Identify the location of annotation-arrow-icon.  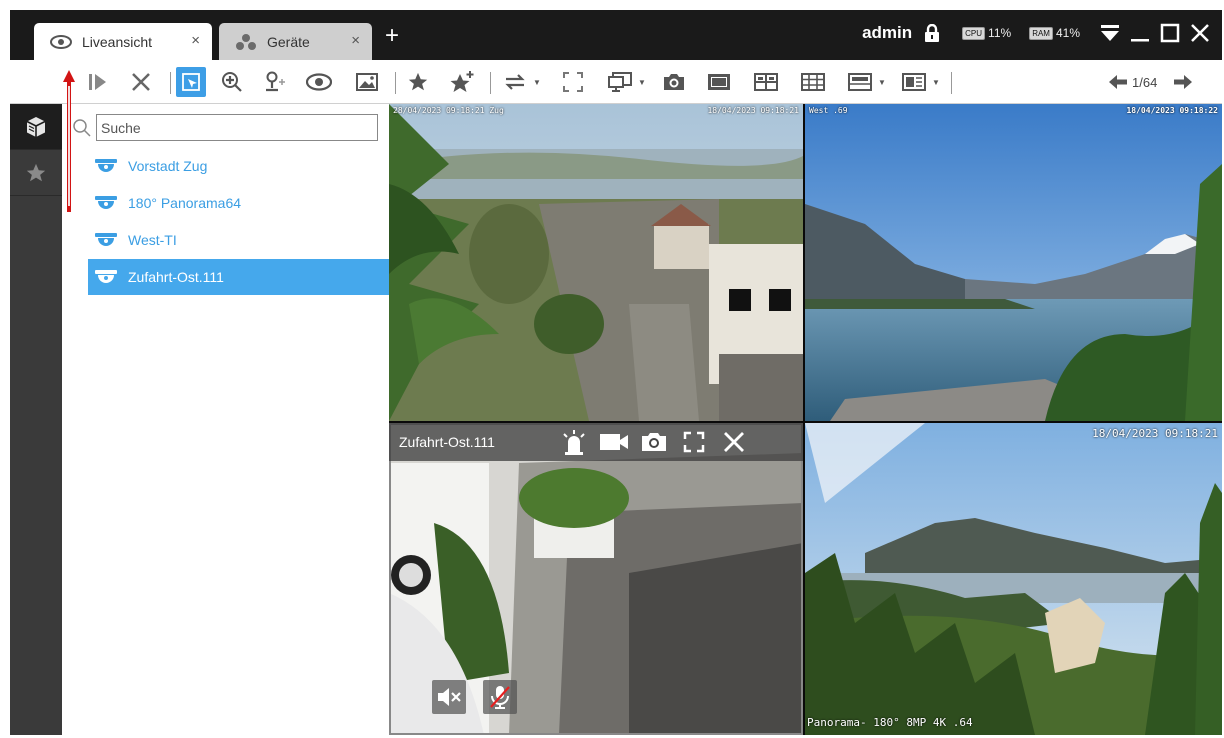
(69, 141).